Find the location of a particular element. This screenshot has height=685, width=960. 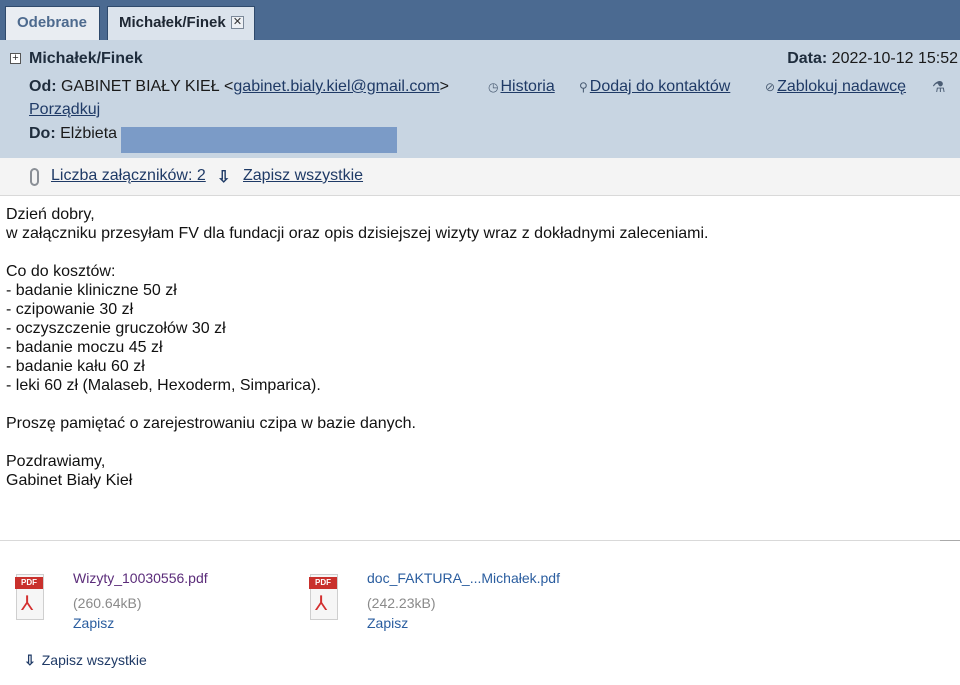

message-line: - badanie moczu 45 zł is located at coordinates (84, 347).